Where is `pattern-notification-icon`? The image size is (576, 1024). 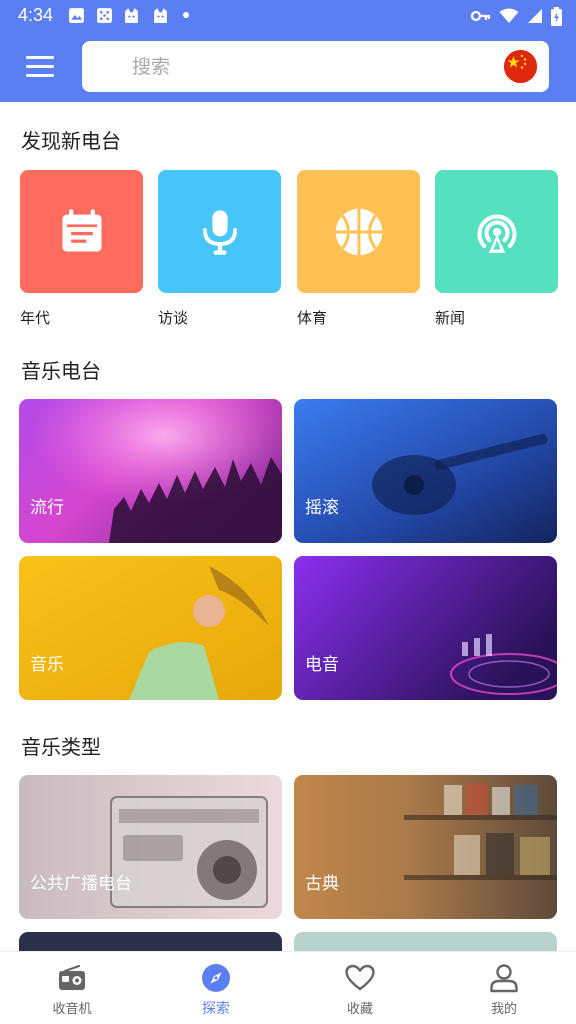
pattern-notification-icon is located at coordinates (104, 15).